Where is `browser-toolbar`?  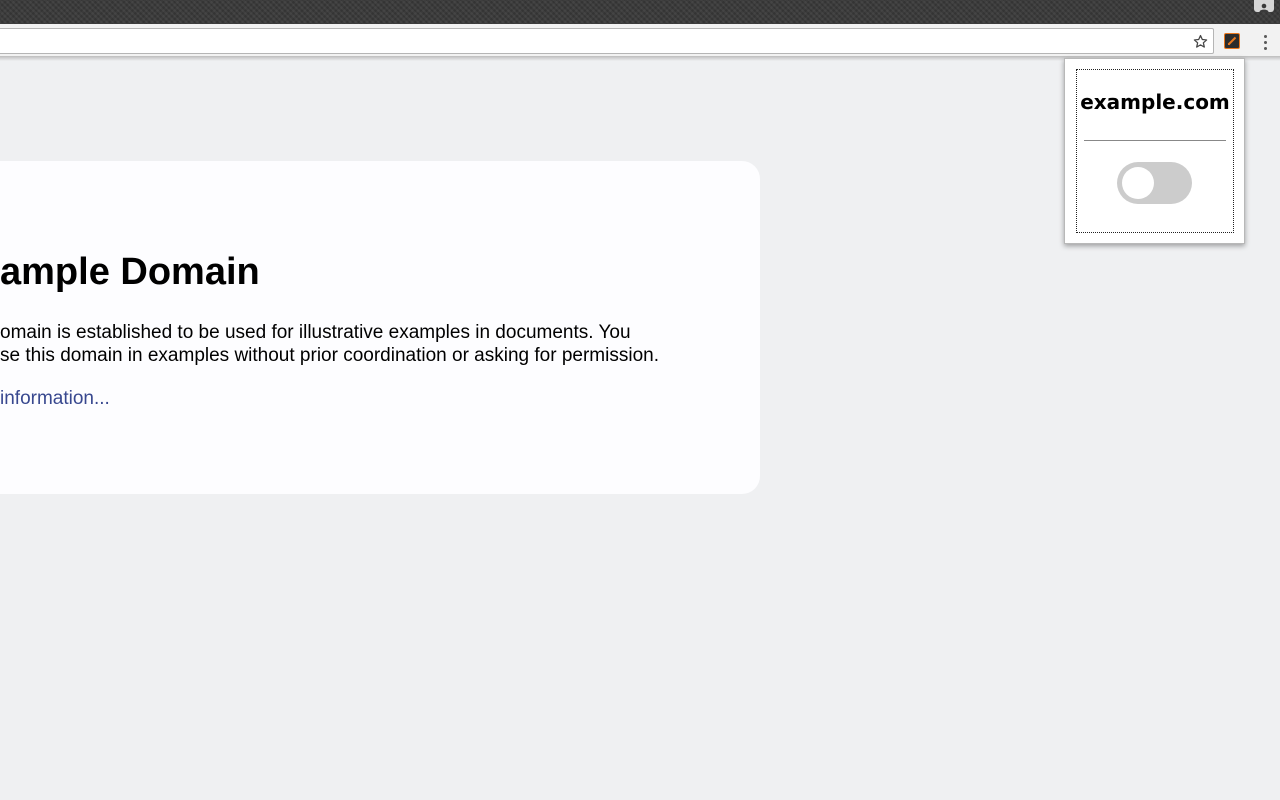 browser-toolbar is located at coordinates (640, 42).